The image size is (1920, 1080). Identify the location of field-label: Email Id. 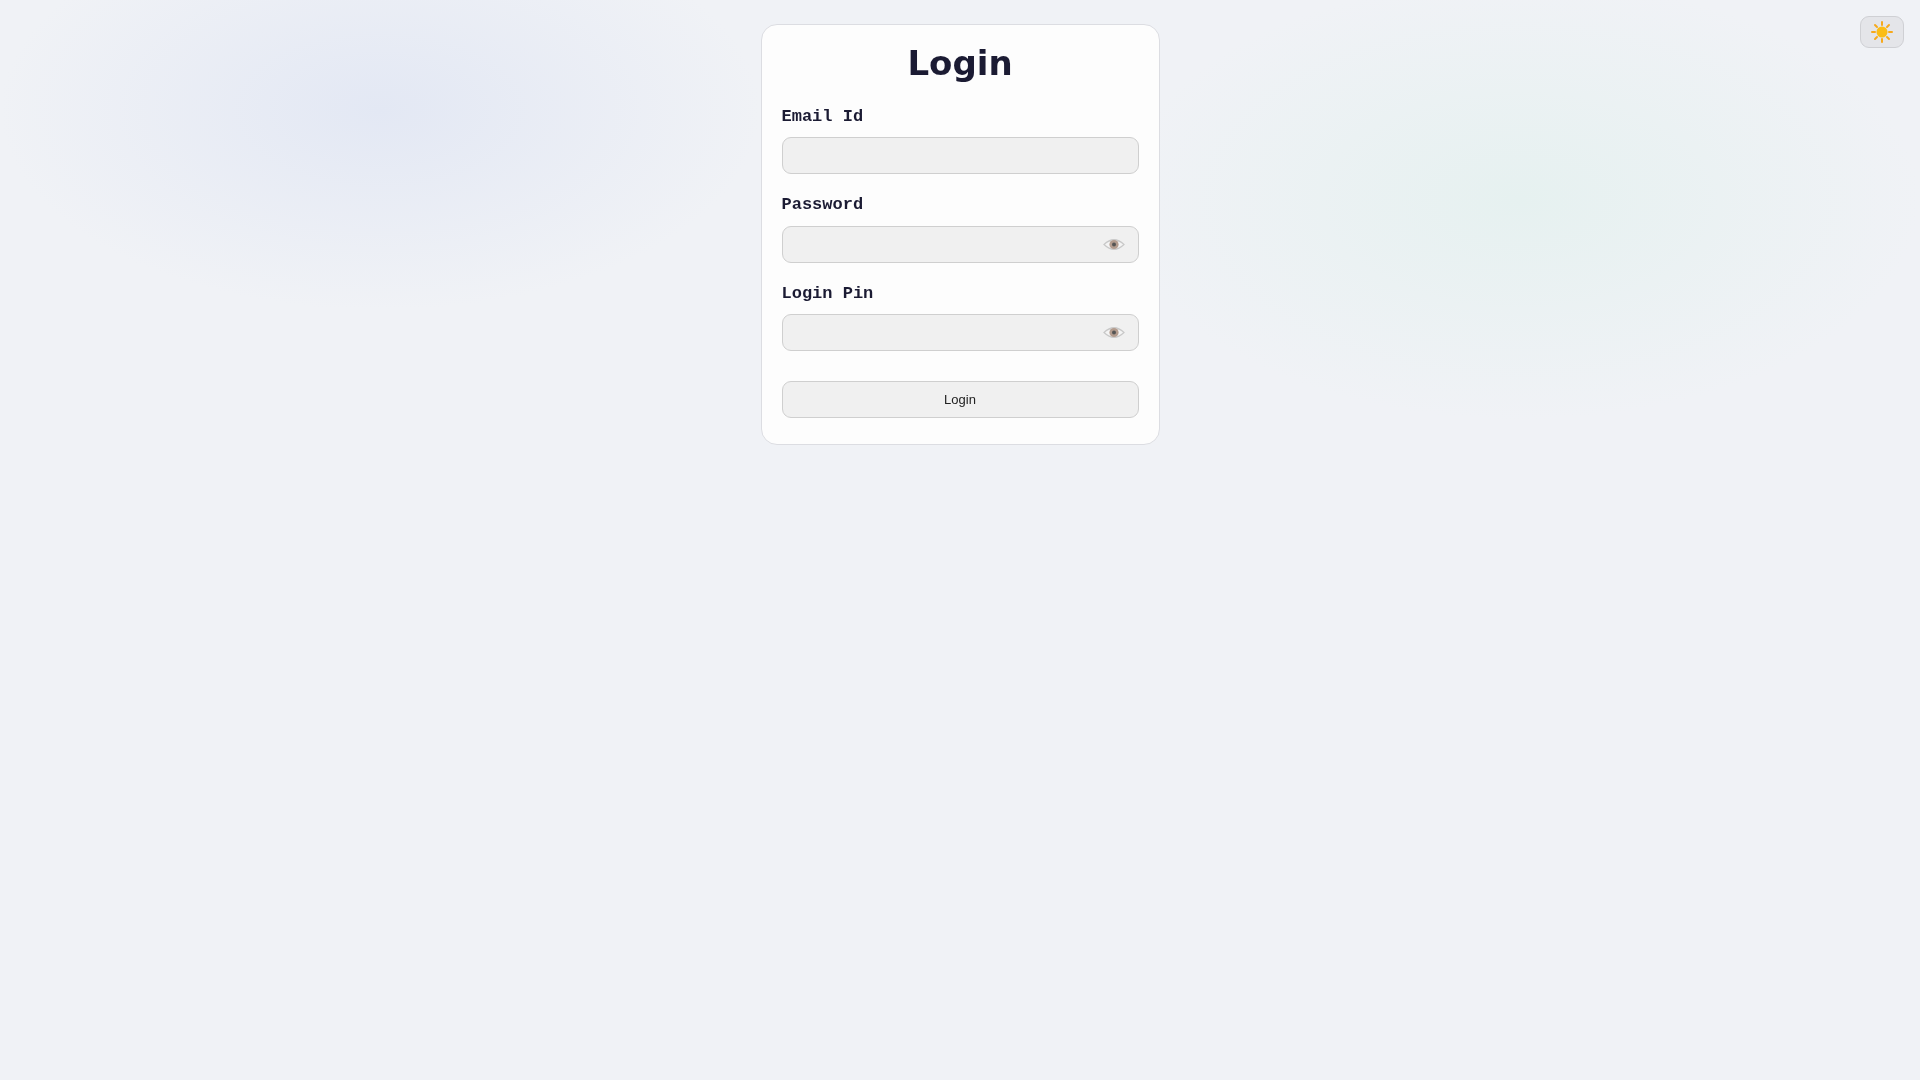
(822, 116).